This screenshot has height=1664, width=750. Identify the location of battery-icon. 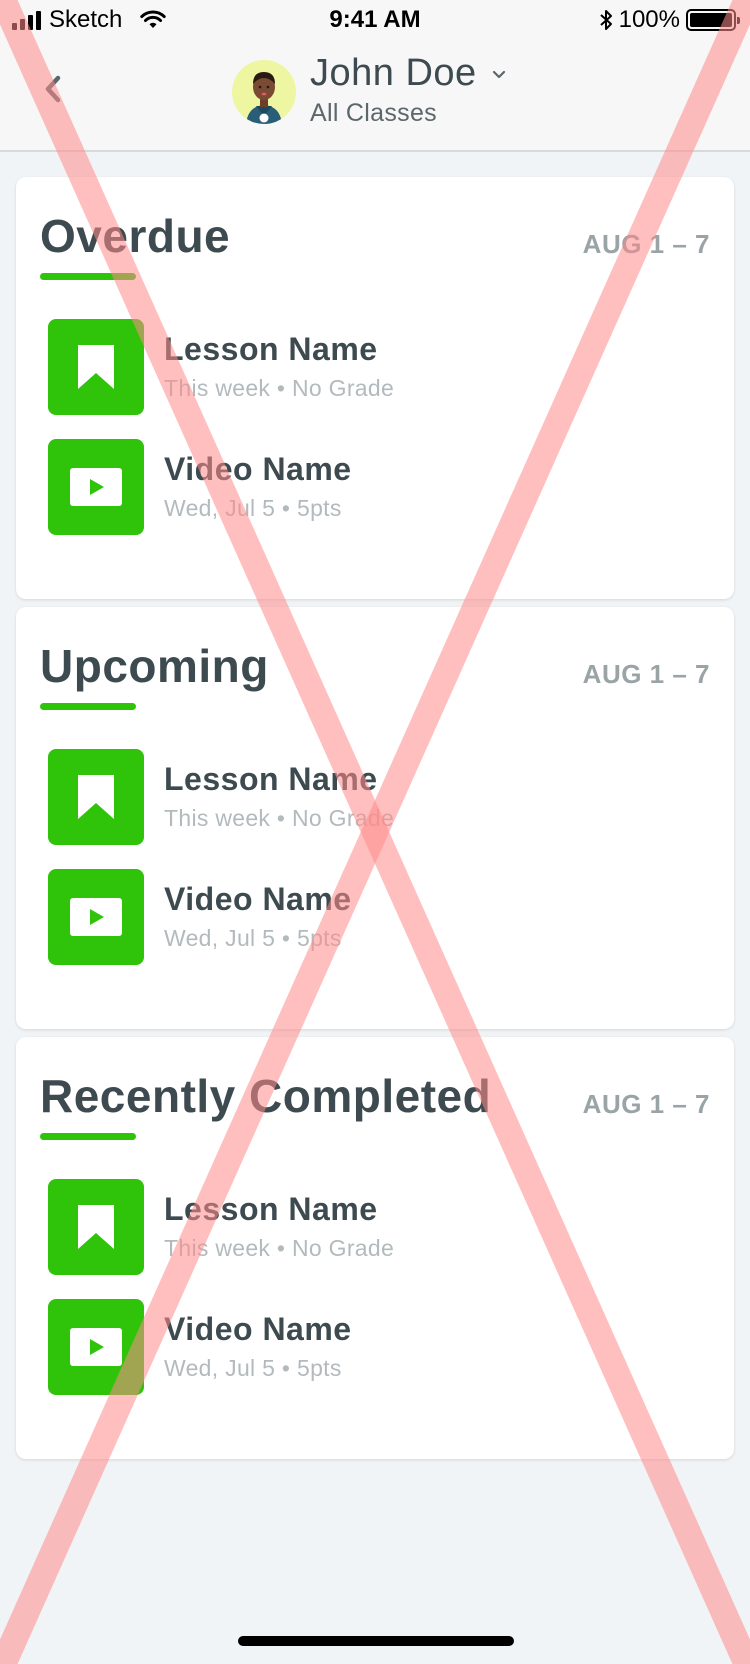
(713, 20).